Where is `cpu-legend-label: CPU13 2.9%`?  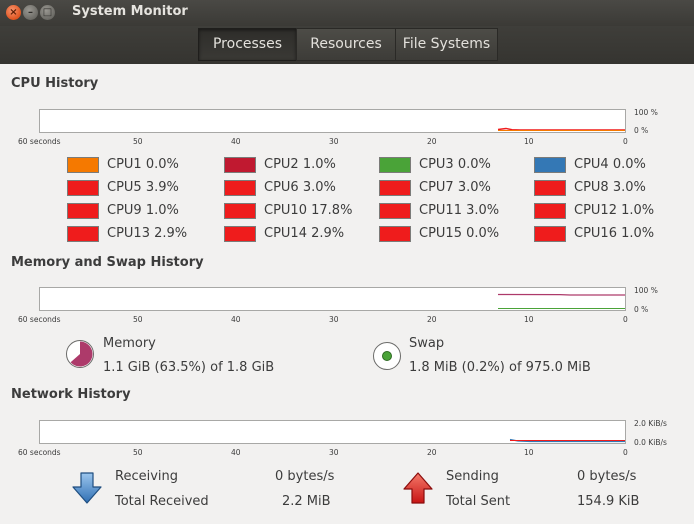 cpu-legend-label: CPU13 2.9% is located at coordinates (147, 233).